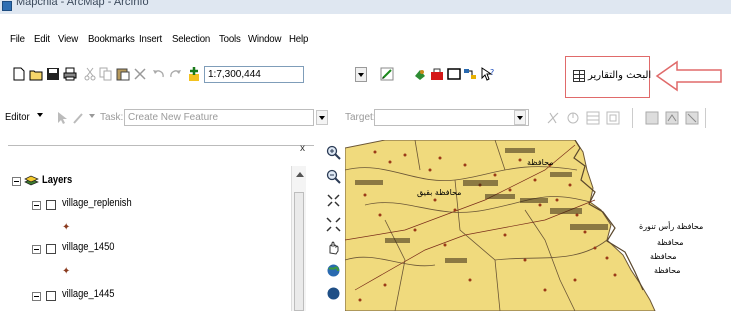 The image size is (731, 311). Describe the element at coordinates (437, 74) in the screenshot. I see `arctoolbox-icon` at that location.